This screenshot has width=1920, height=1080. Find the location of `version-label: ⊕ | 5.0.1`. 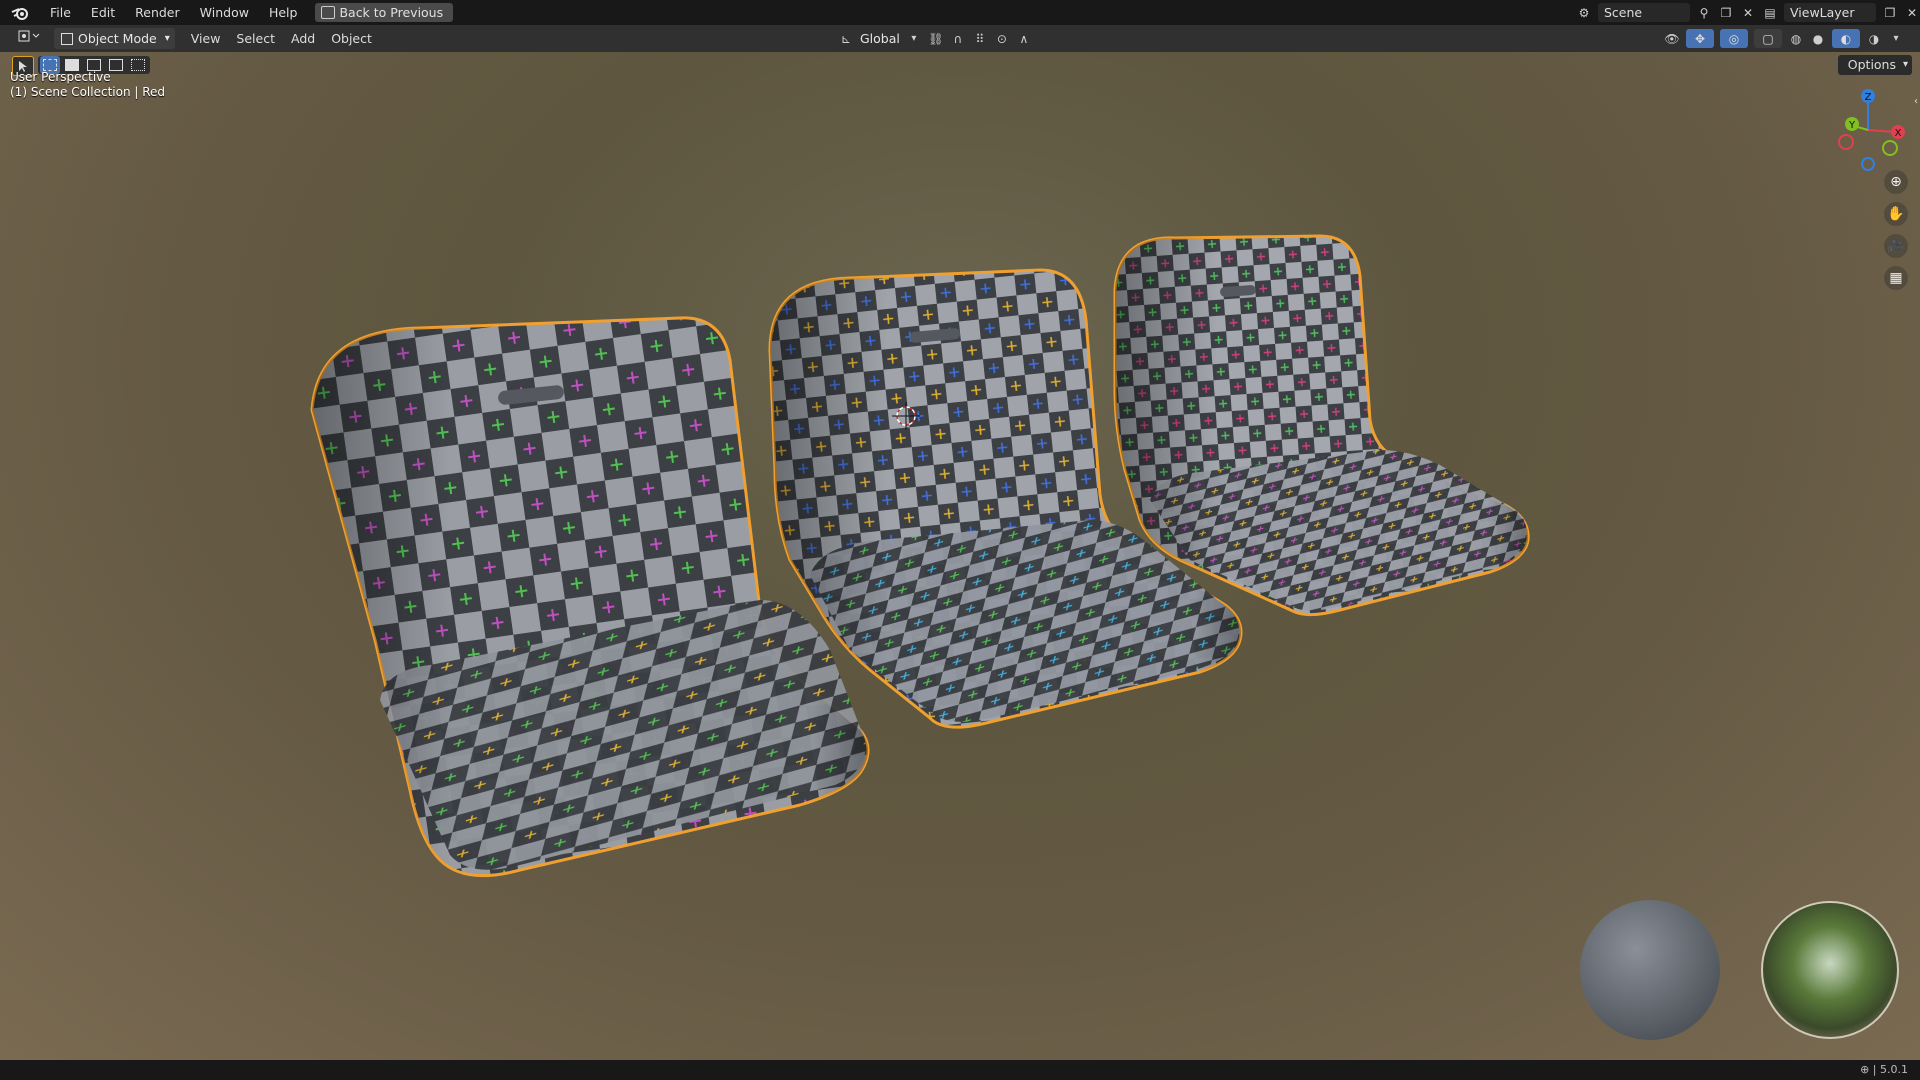

version-label: ⊕ | 5.0.1 is located at coordinates (1884, 1069).